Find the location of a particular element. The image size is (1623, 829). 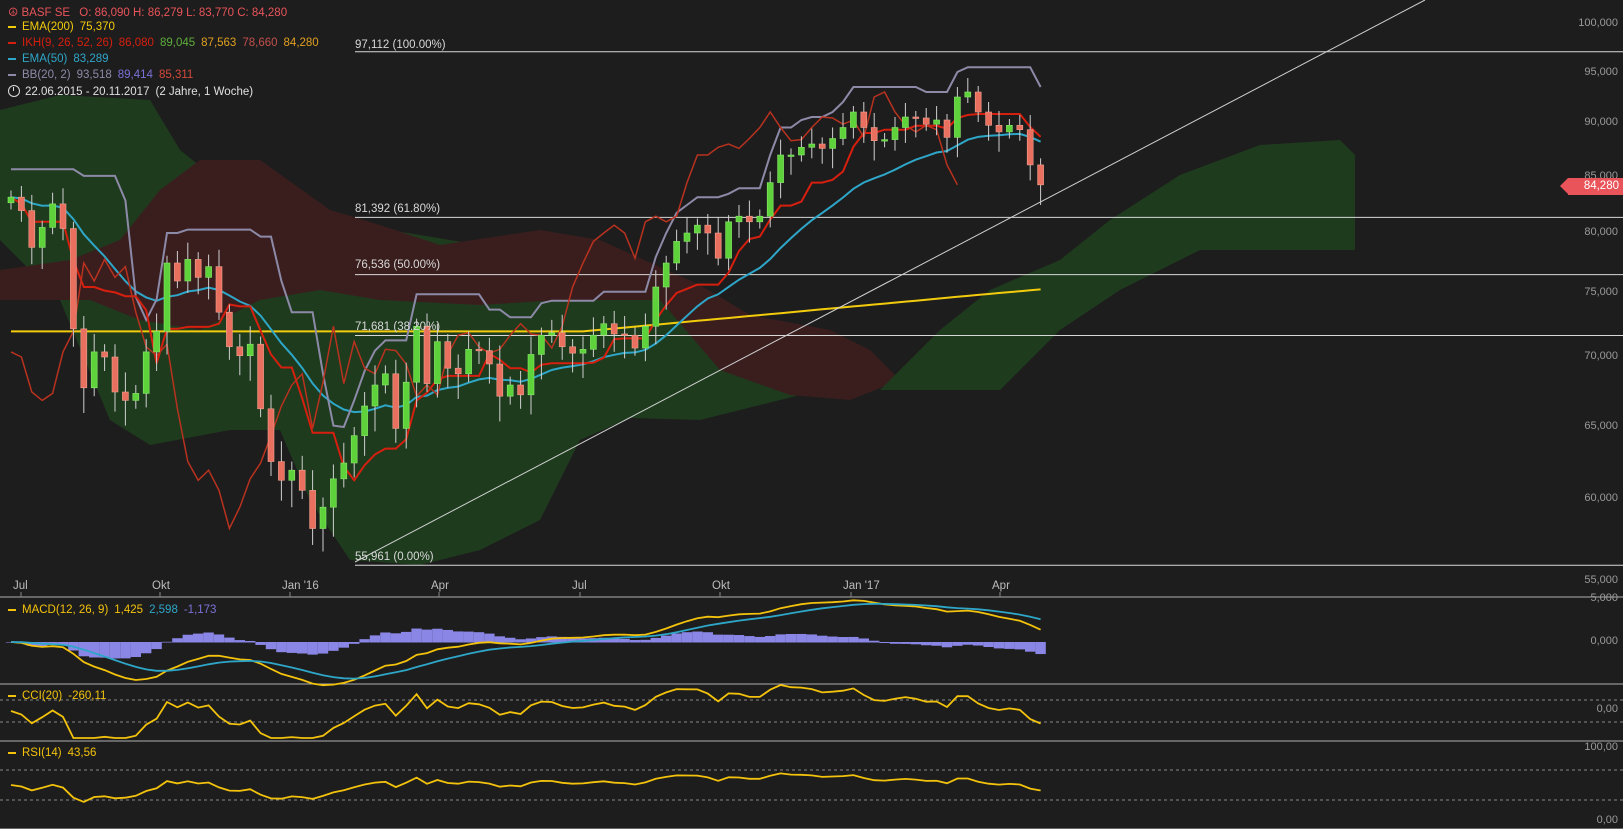

legend-ema50: EMA(50) 83,289 is located at coordinates (58, 59).